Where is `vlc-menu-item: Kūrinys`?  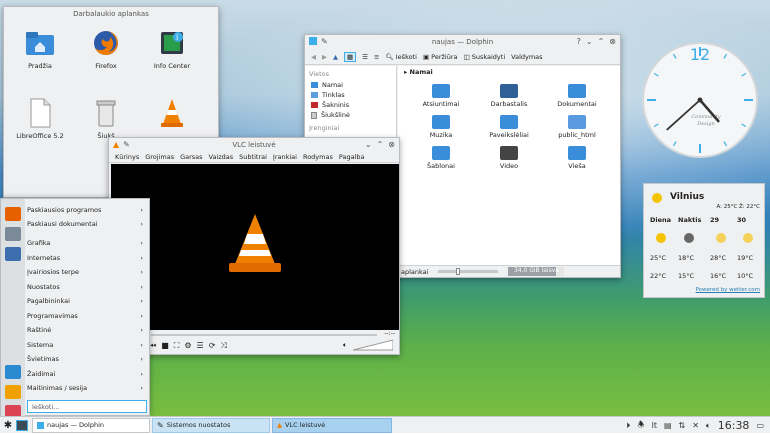 vlc-menu-item: Kūrinys is located at coordinates (127, 157).